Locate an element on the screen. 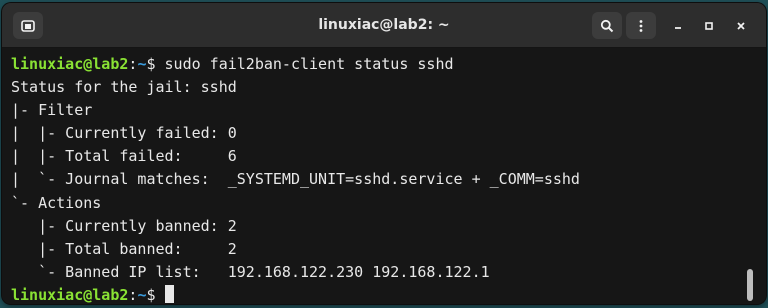 Image resolution: width=768 pixels, height=308 pixels. menu-button is located at coordinates (641, 25).